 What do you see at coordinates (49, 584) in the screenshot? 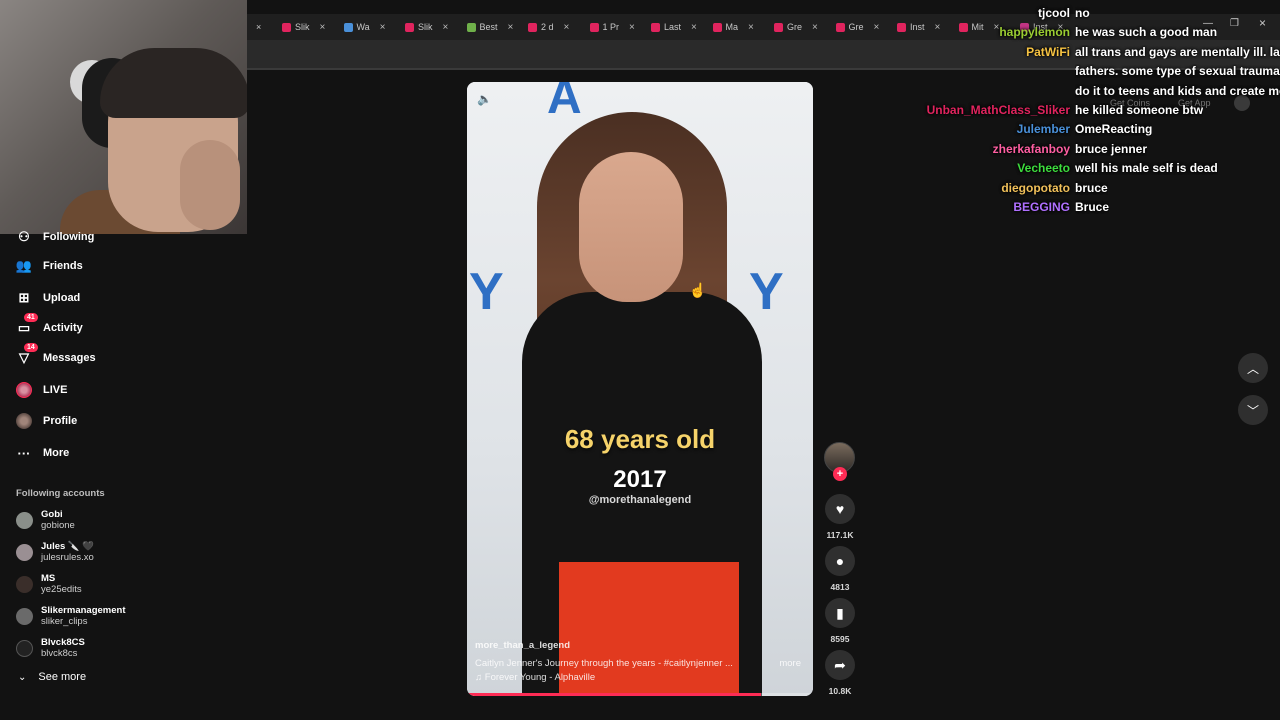
I see `following-account-item: MS ye25edits` at bounding box center [49, 584].